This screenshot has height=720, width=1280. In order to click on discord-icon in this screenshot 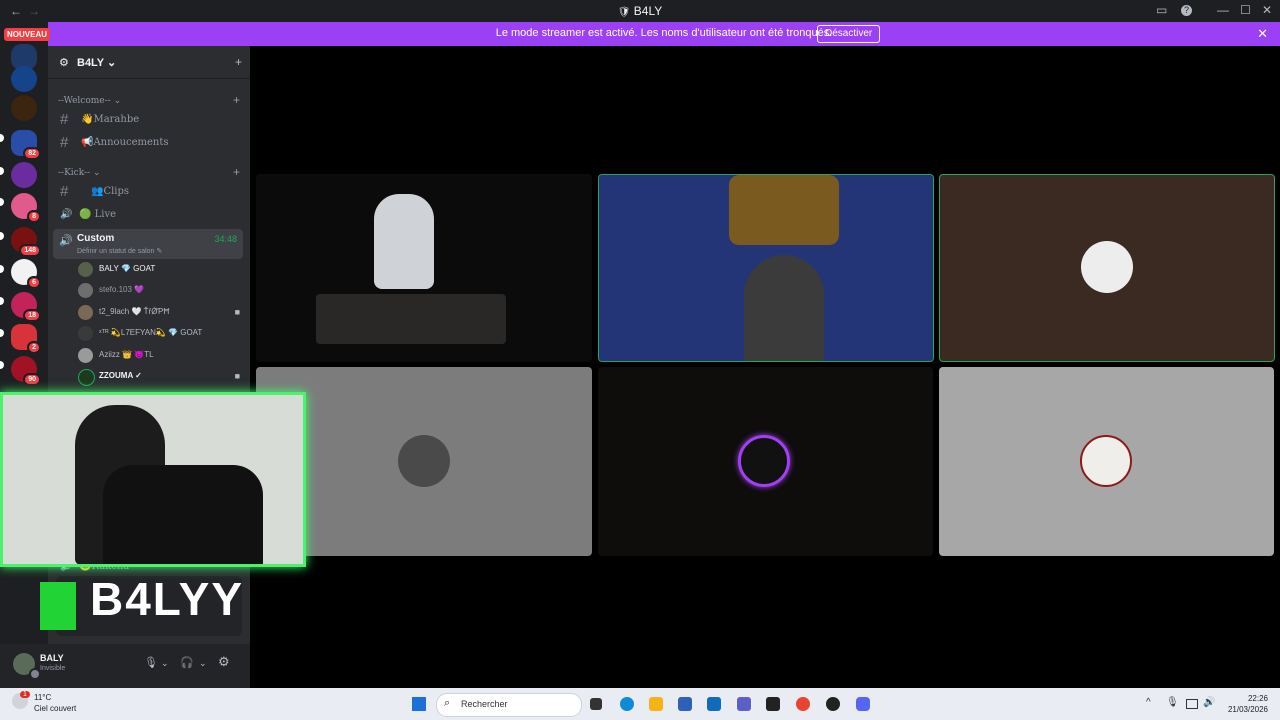, I will do `click(863, 704)`.